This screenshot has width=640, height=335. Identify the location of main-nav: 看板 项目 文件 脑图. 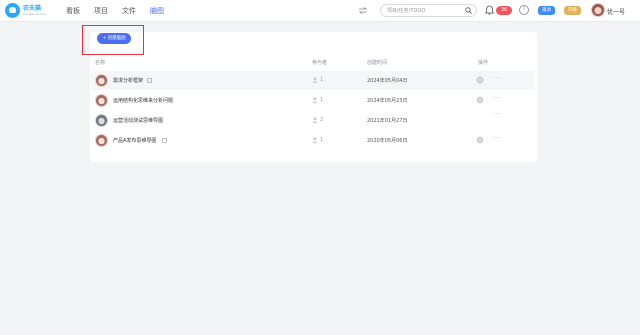
(122, 11).